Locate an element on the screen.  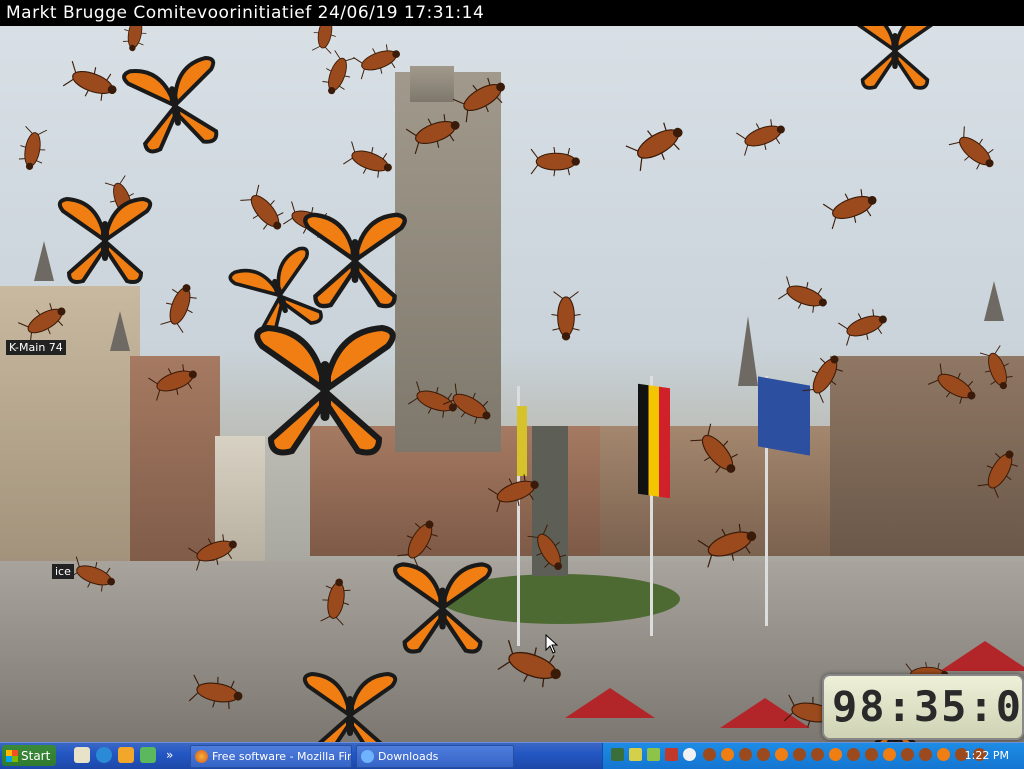
task-label: Downloads is located at coordinates (408, 756).